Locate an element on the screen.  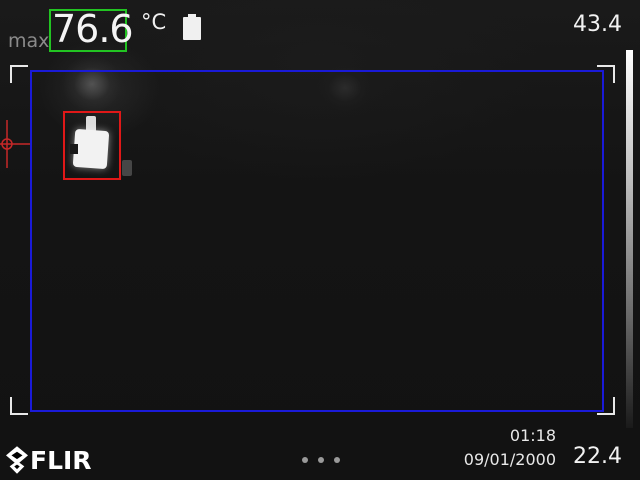
more-dots-icon is located at coordinates (321, 460).